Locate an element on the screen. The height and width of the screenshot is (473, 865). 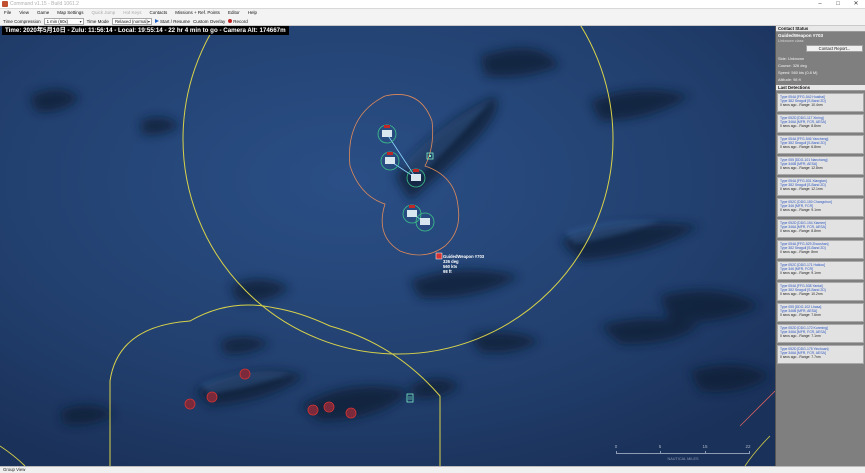
guided-weapon-contact is located at coordinates (439, 256).